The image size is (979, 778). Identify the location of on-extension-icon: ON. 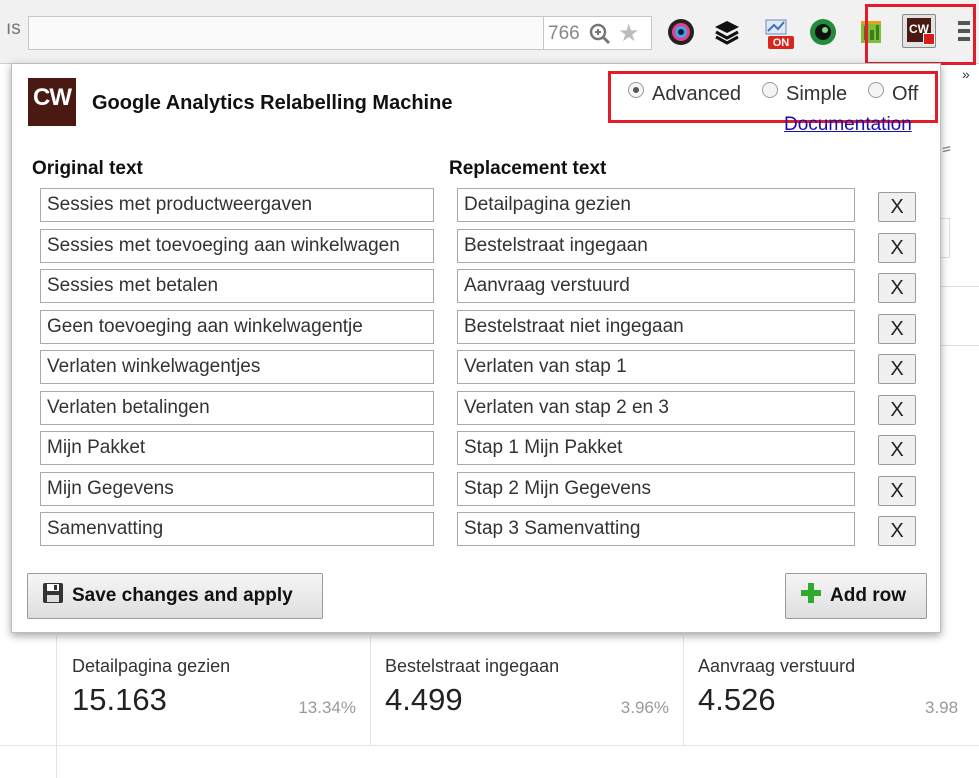
(778, 33).